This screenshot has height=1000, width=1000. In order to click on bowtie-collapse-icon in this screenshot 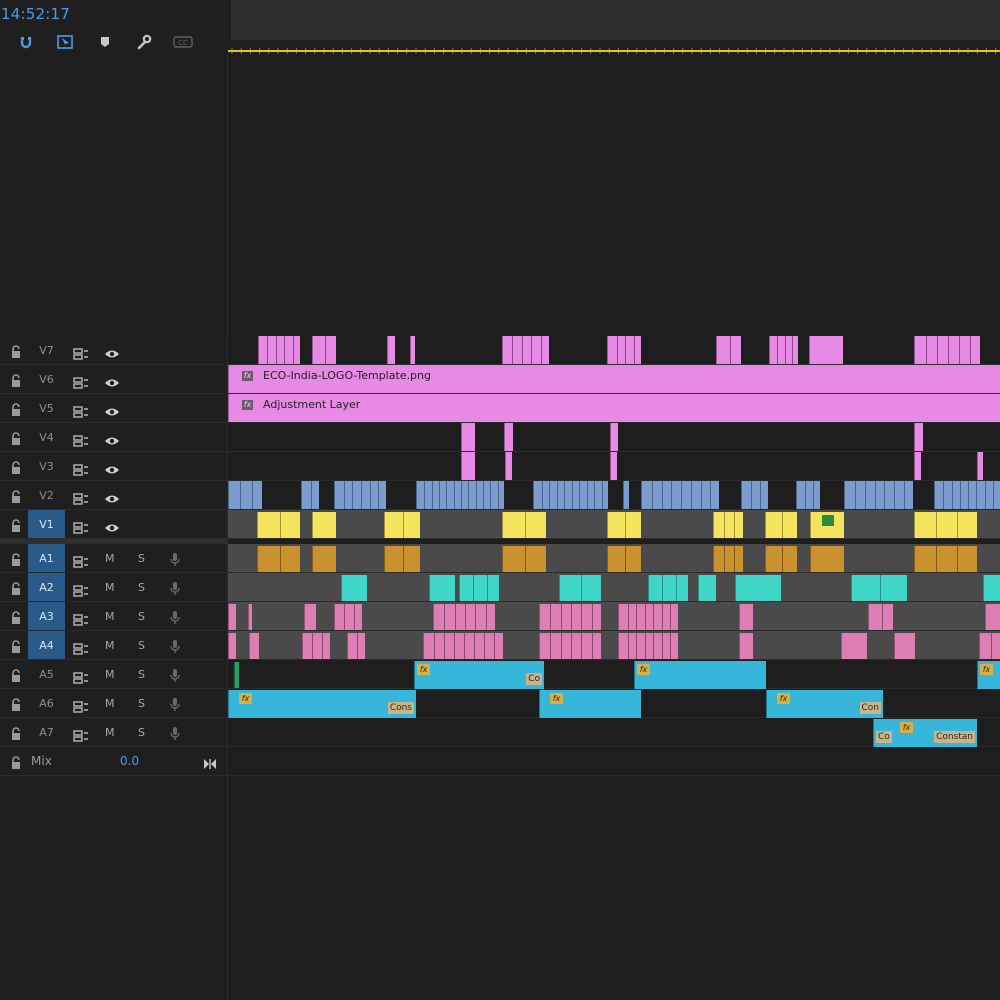, I will do `click(210, 762)`.